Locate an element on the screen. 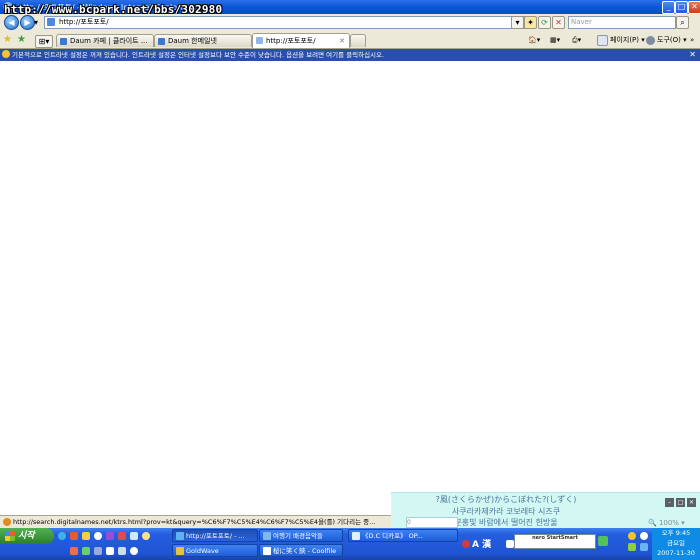 The height and width of the screenshot is (560, 700). maximize-button: □ is located at coordinates (681, 7).